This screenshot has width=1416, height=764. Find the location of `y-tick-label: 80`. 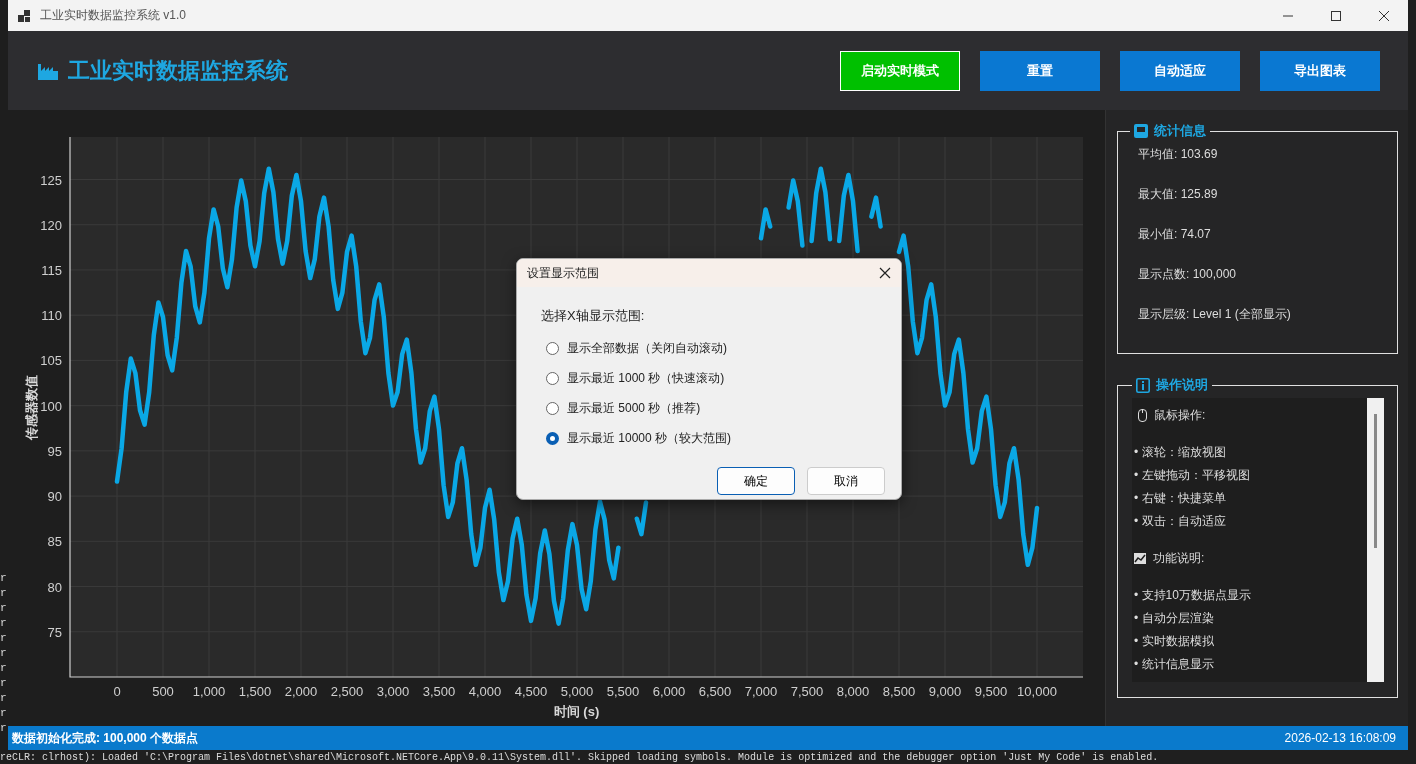

y-tick-label: 80 is located at coordinates (54, 587).